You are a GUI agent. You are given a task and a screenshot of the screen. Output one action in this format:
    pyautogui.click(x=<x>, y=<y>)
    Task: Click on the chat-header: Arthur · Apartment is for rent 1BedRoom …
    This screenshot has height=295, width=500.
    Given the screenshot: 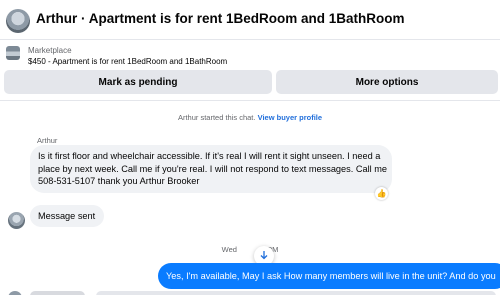 What is the action you would take?
    pyautogui.click(x=250, y=20)
    